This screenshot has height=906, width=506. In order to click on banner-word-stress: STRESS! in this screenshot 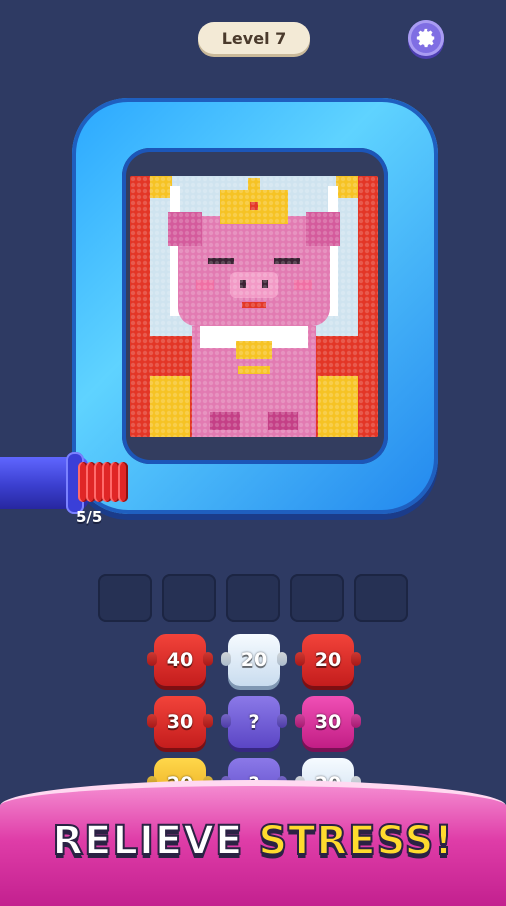, I will do `click(355, 841)`.